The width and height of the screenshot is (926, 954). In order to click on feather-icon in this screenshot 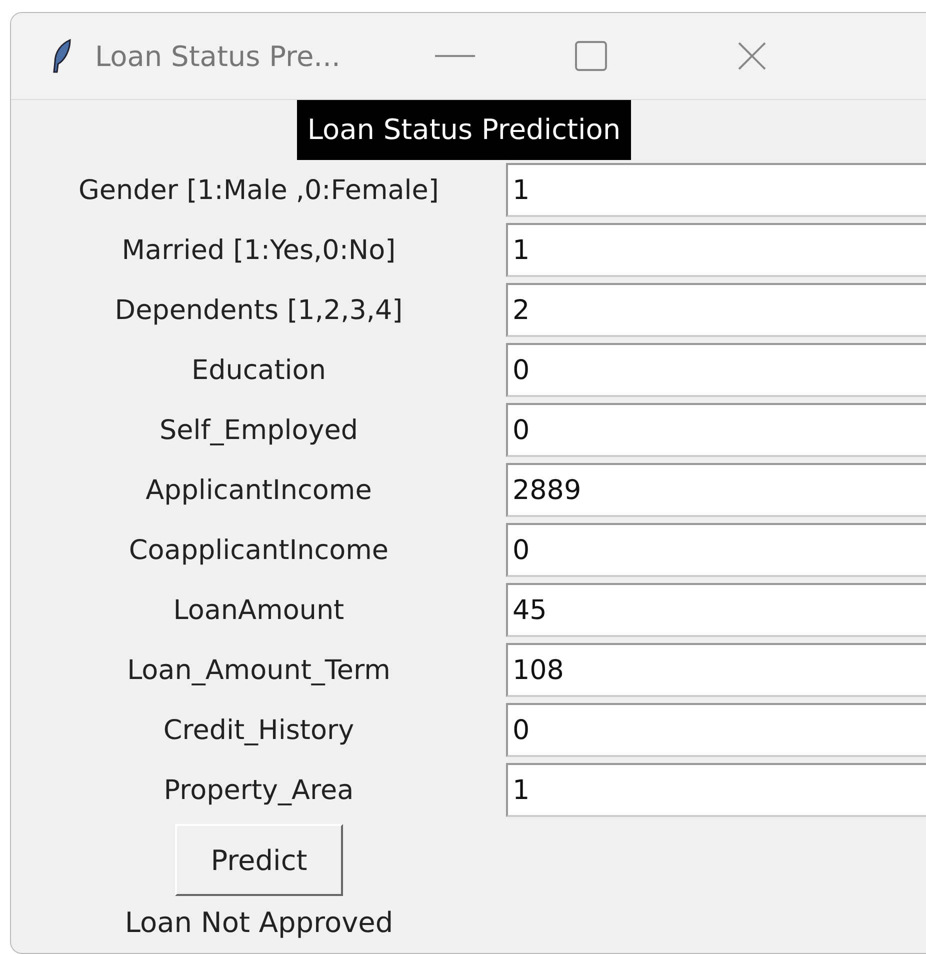, I will do `click(62, 56)`.